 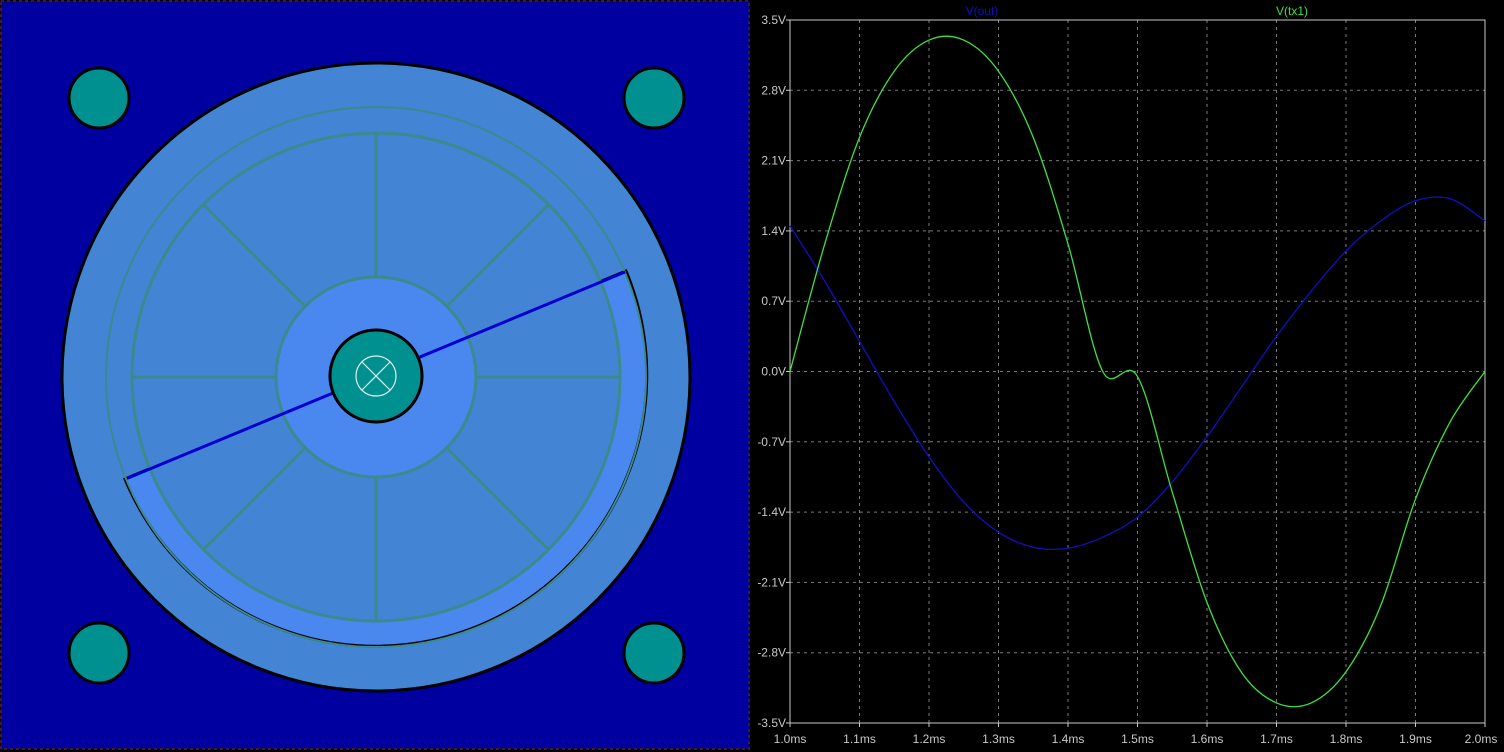 I want to click on y-tick-label: 2.1V, so click(x=773, y=161).